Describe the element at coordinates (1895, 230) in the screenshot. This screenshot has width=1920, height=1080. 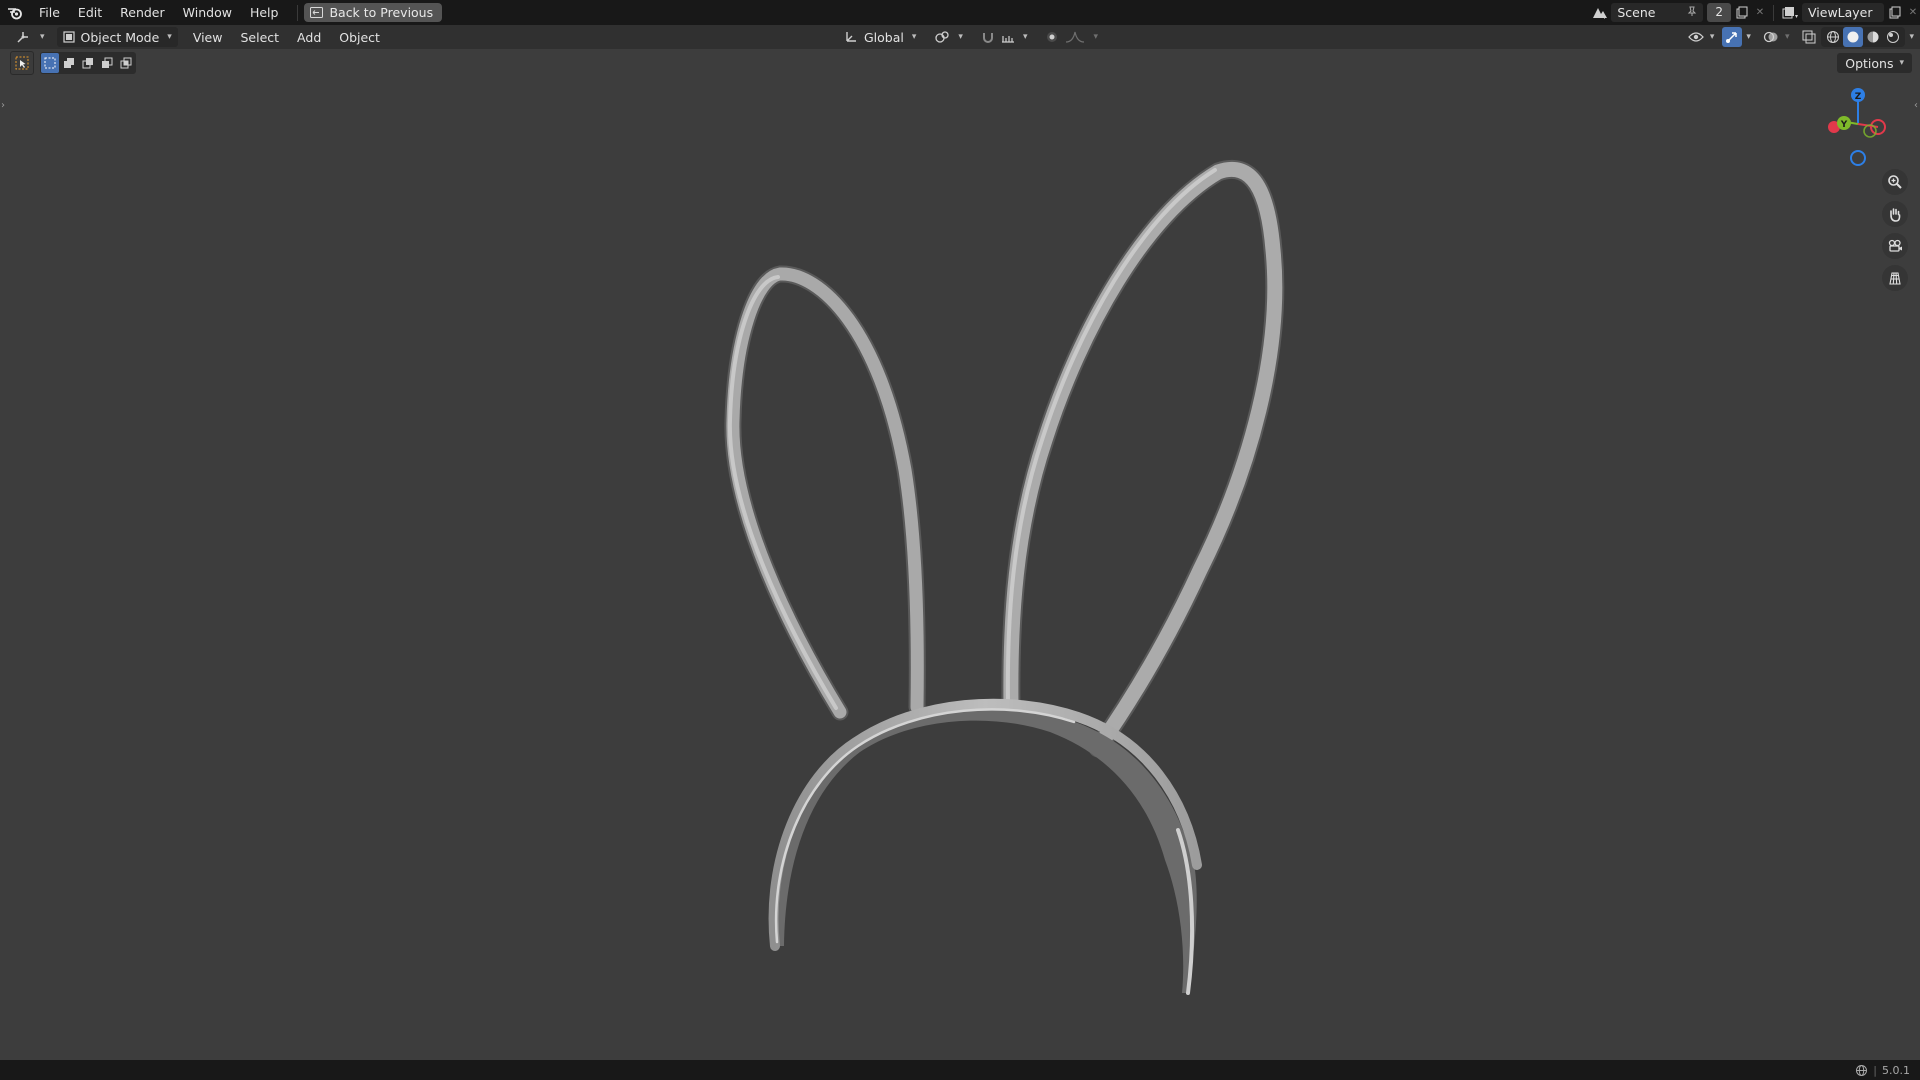
I see `navigation-tools` at that location.